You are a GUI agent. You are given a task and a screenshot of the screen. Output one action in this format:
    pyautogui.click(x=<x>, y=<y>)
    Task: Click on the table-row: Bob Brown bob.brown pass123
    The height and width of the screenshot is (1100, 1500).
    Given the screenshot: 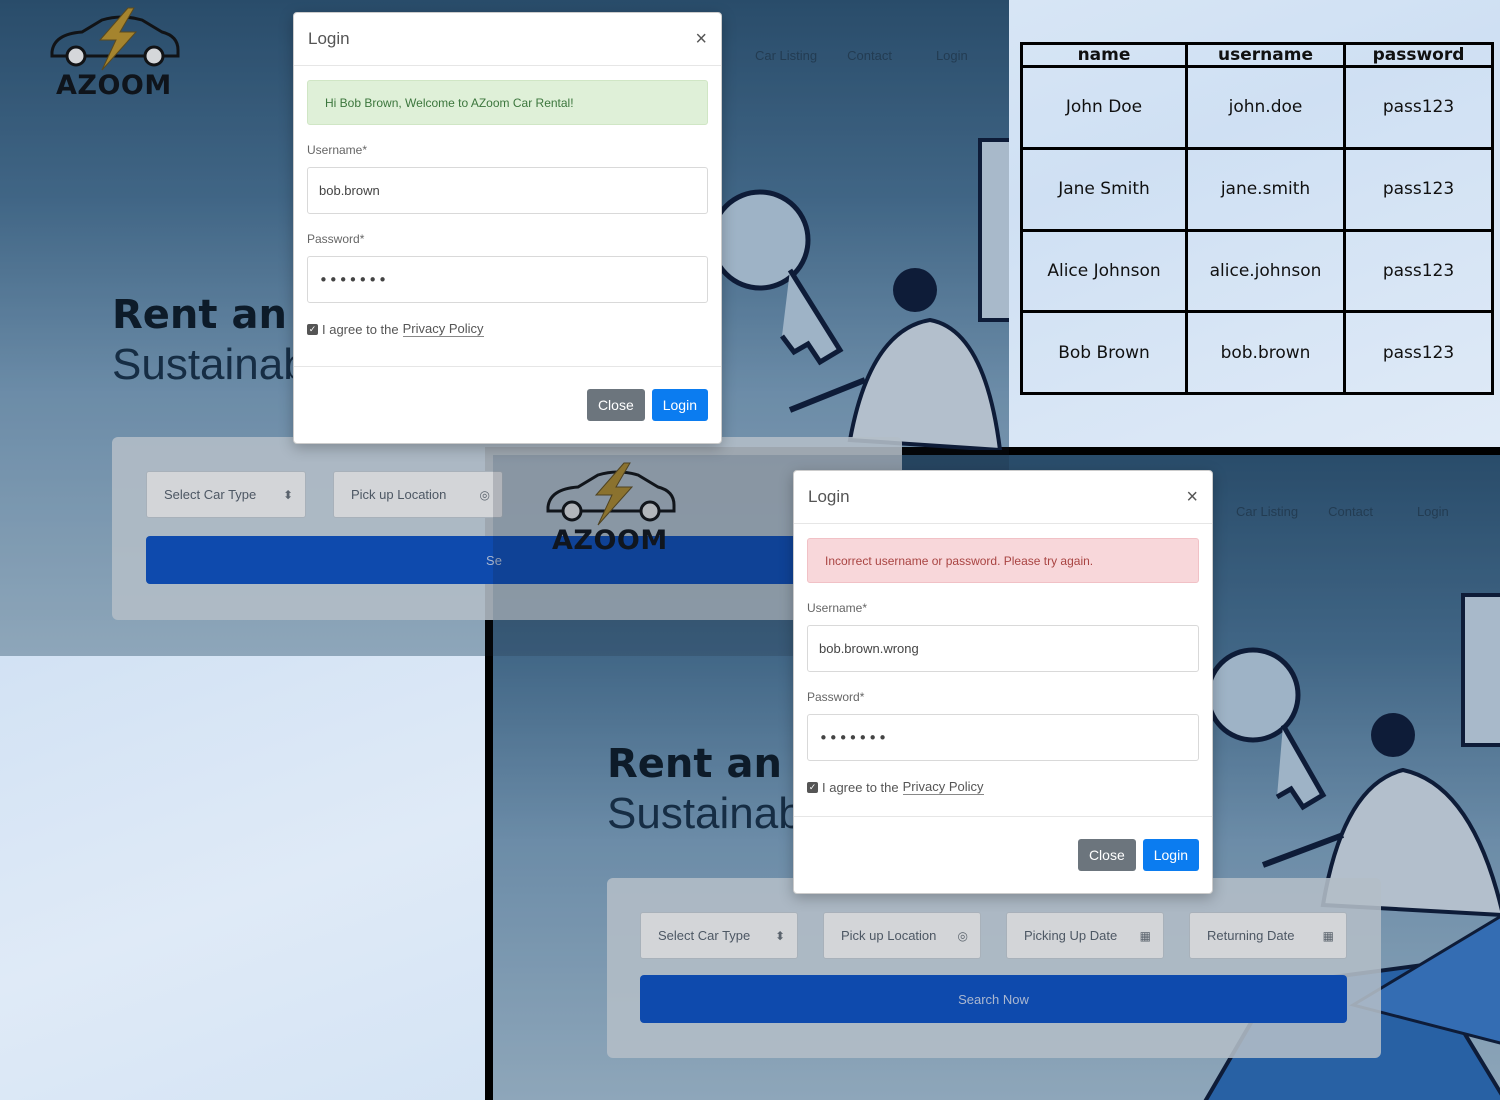 What is the action you would take?
    pyautogui.click(x=1257, y=352)
    